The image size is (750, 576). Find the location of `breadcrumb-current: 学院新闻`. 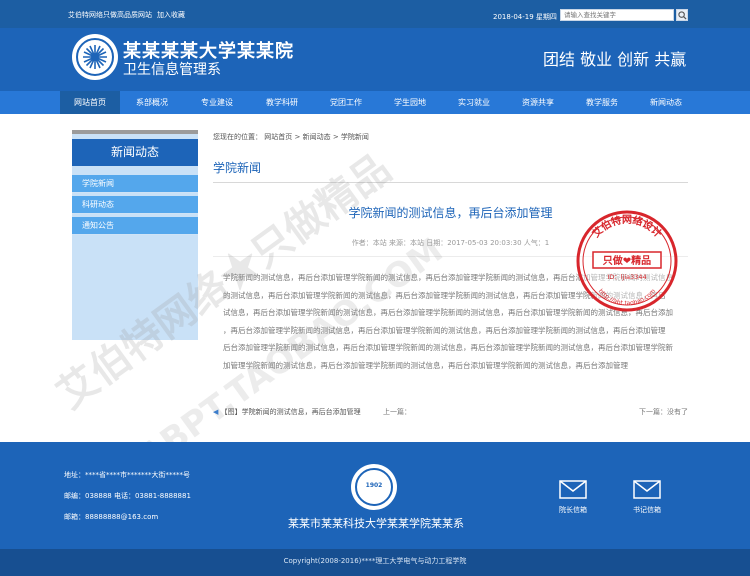

breadcrumb-current: 学院新闻 is located at coordinates (355, 137).